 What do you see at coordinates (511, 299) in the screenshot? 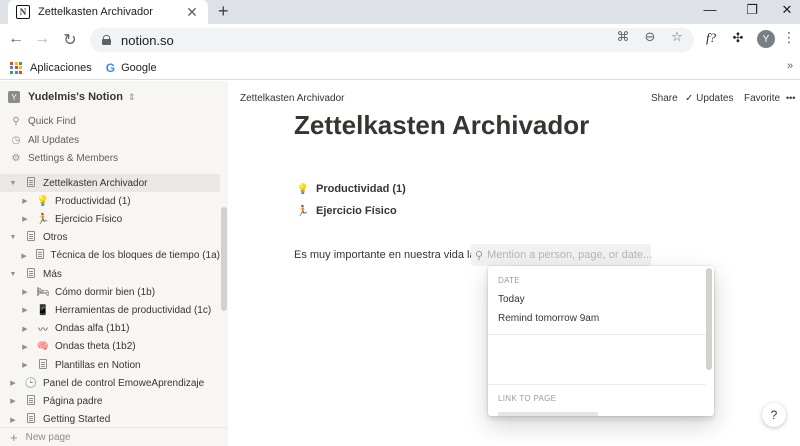
I see `menu-item-today: Today` at bounding box center [511, 299].